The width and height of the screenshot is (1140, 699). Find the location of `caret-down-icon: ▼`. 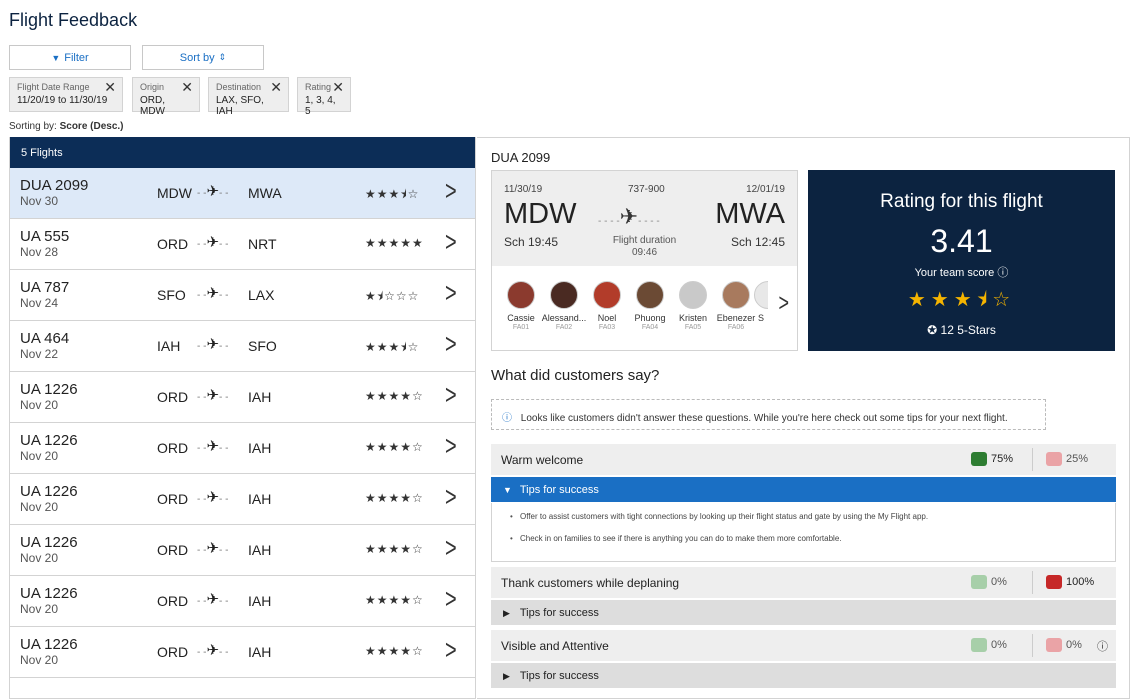

caret-down-icon: ▼ is located at coordinates (507, 490).